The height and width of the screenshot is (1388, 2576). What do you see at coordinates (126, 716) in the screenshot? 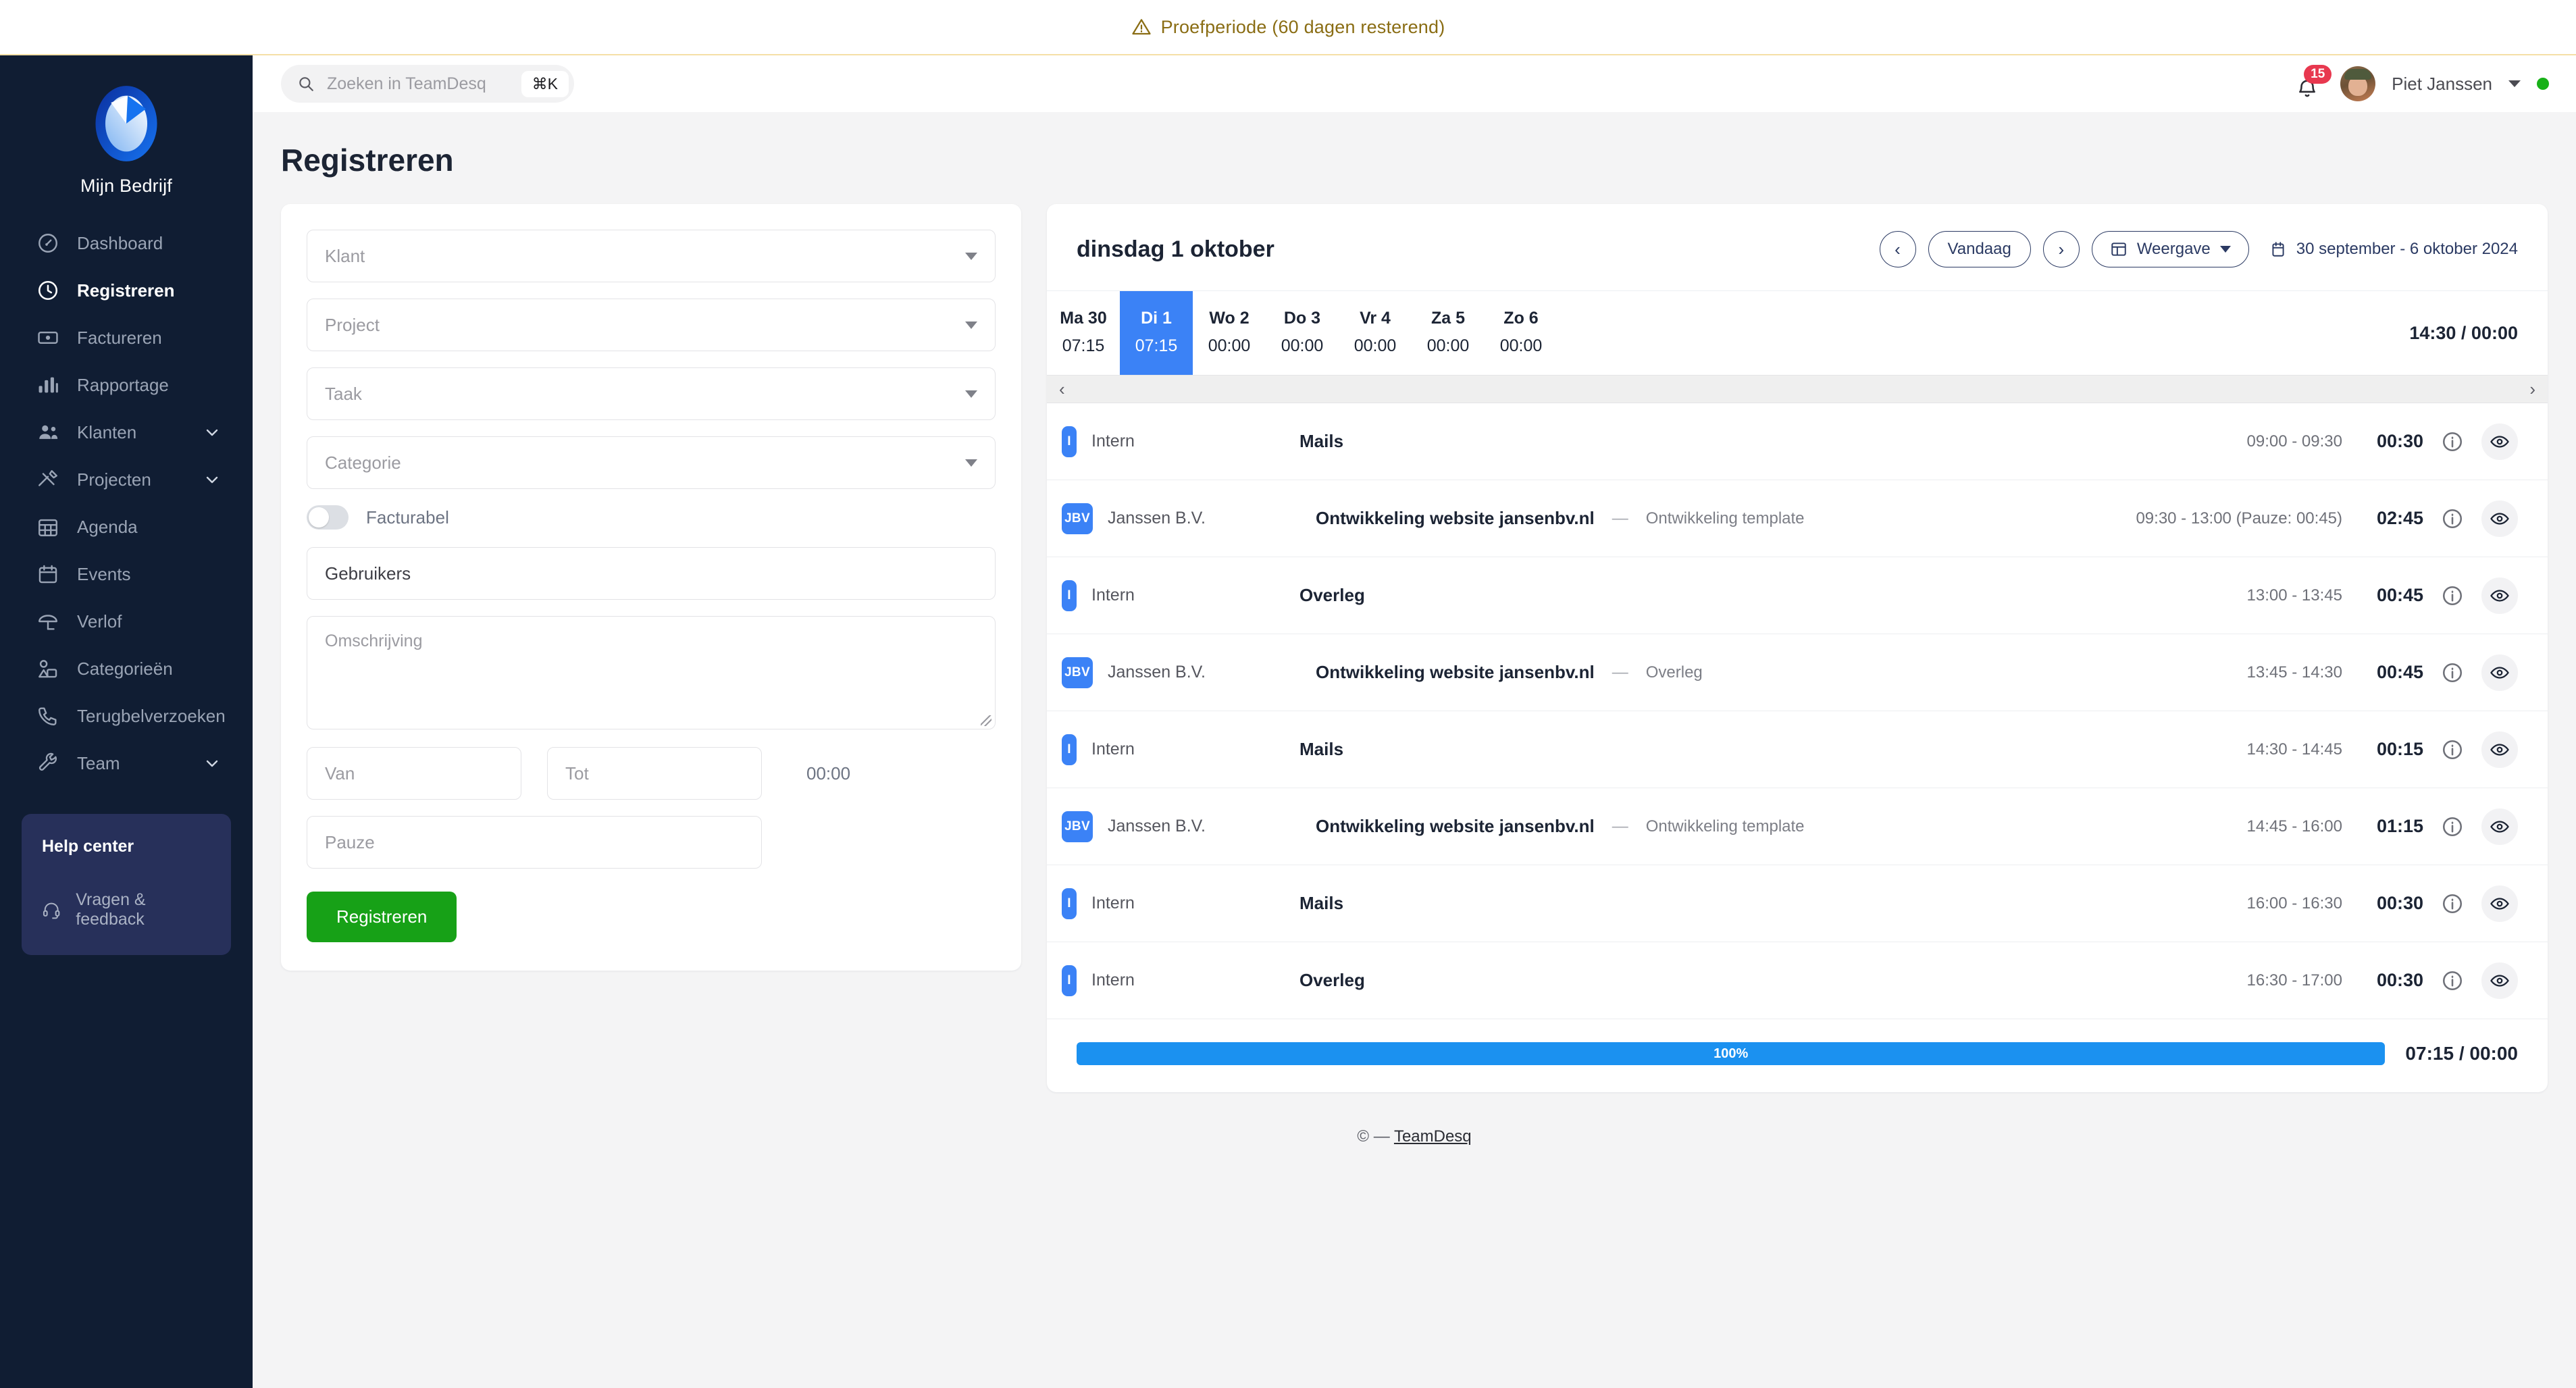
I see `sidebar-item-terugbelverzoeken: Terugbelverzoeken` at bounding box center [126, 716].